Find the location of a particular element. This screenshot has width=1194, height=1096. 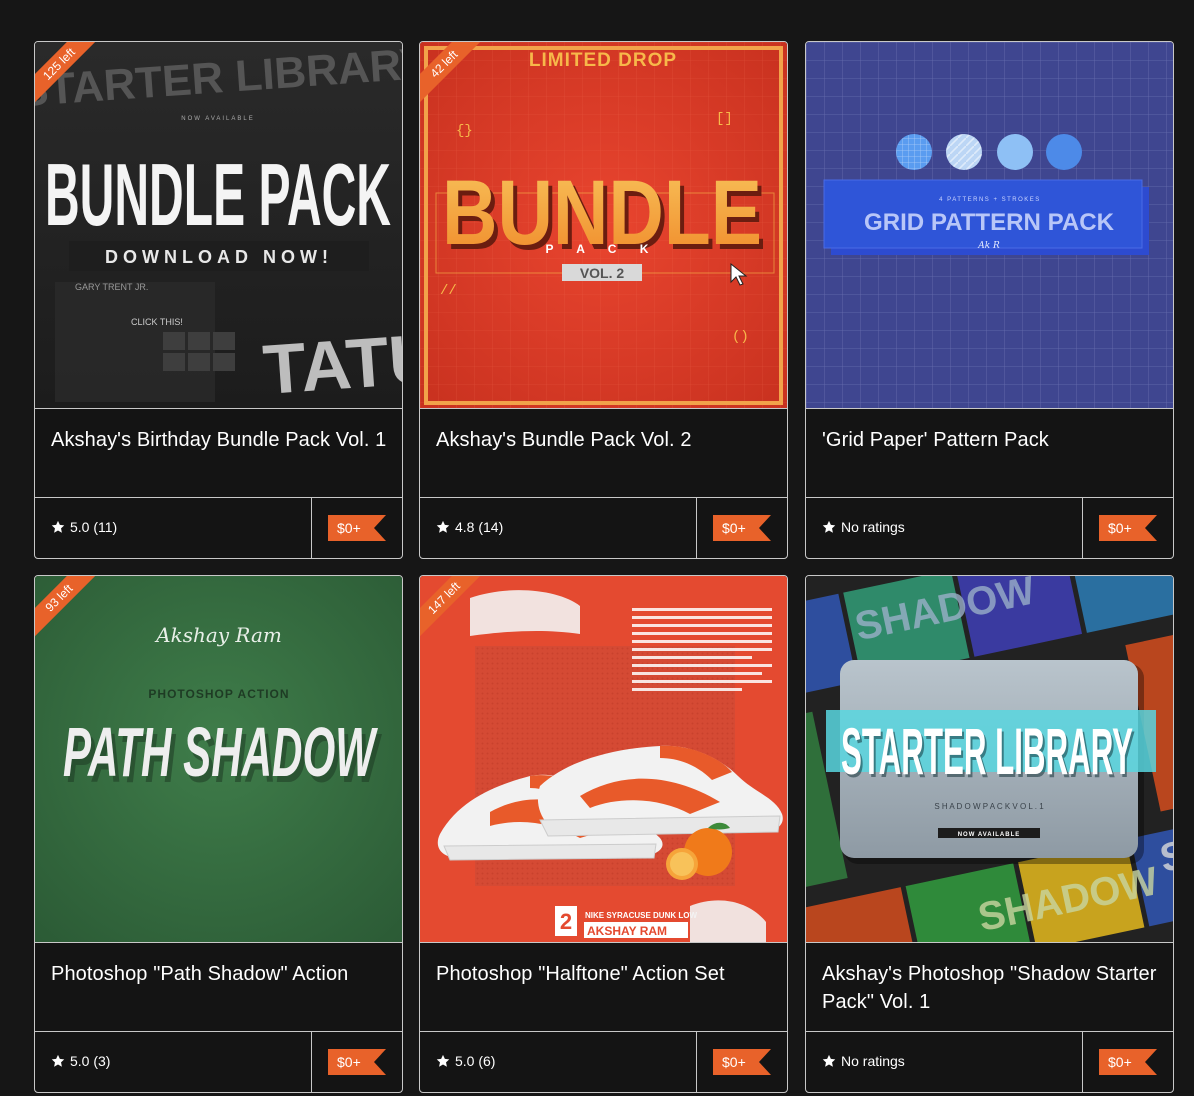

svg-text: AKSHAY RAM is located at coordinates (627, 931).